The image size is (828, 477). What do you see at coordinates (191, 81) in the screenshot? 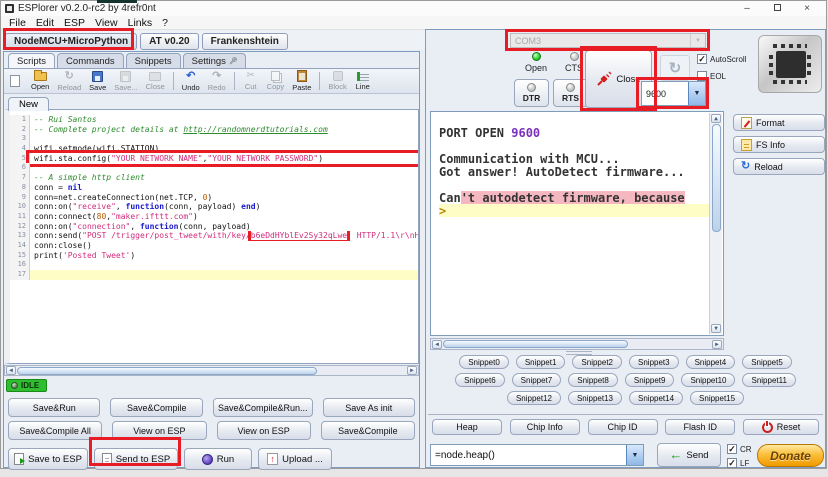
I see `toolbar-undo-button: ↶ Undo` at bounding box center [191, 81].